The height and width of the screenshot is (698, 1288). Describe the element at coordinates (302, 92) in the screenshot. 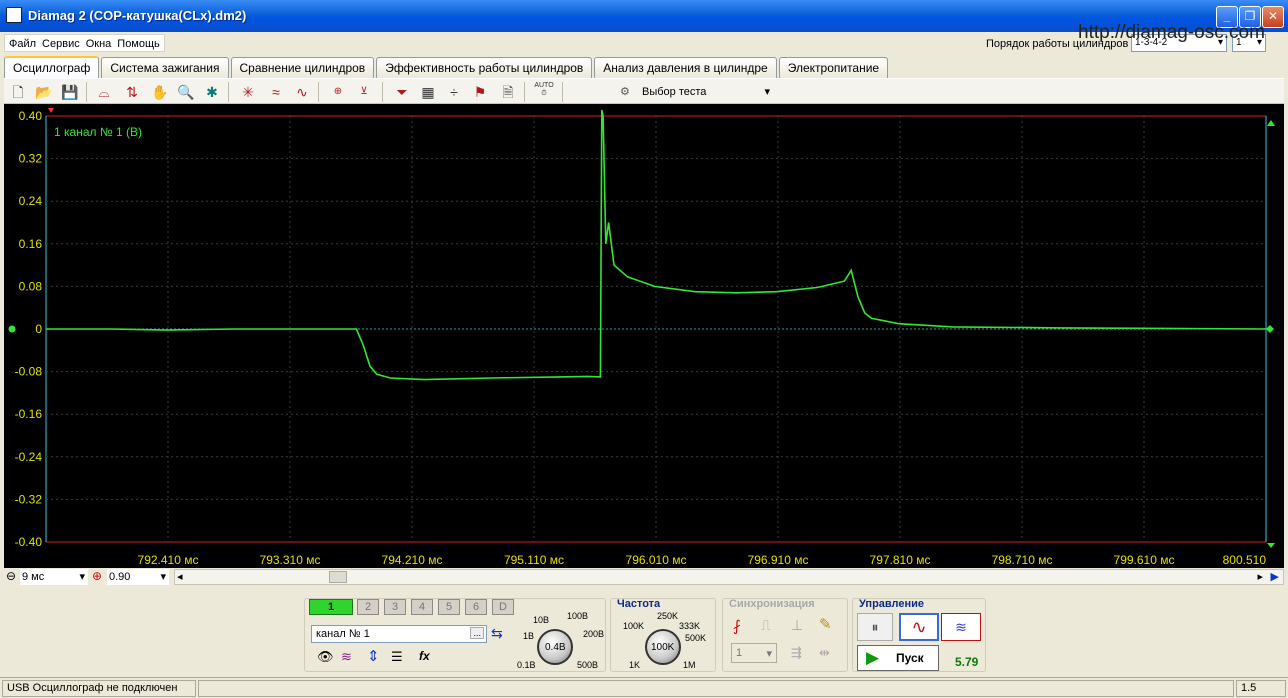

I see `sine-icon: ∿` at that location.